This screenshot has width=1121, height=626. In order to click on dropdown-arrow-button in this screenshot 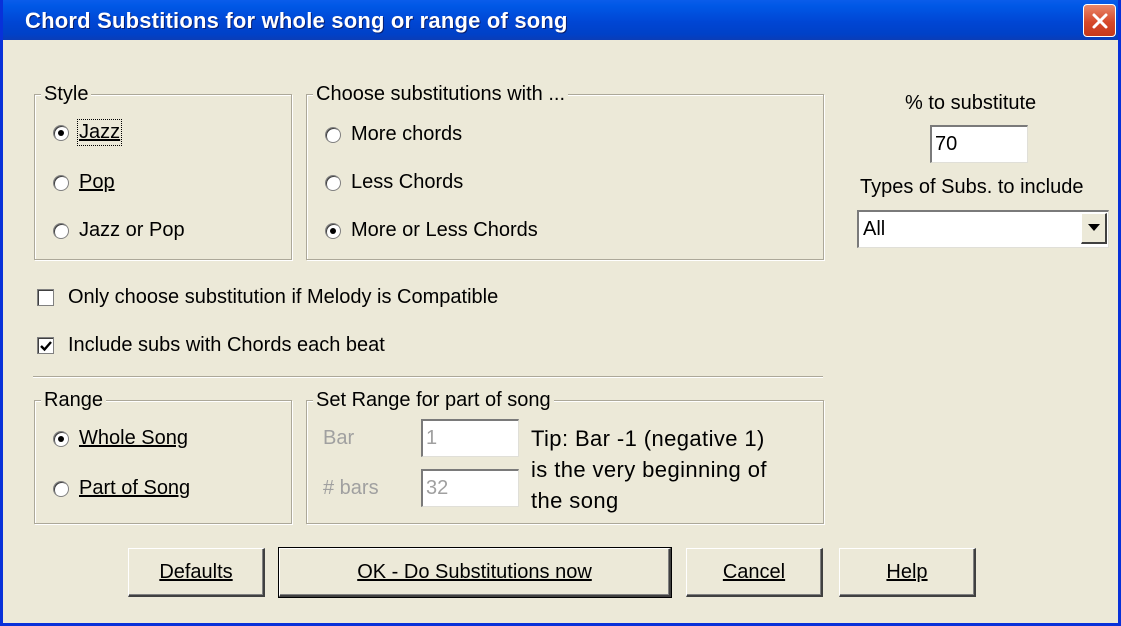, I will do `click(1094, 228)`.